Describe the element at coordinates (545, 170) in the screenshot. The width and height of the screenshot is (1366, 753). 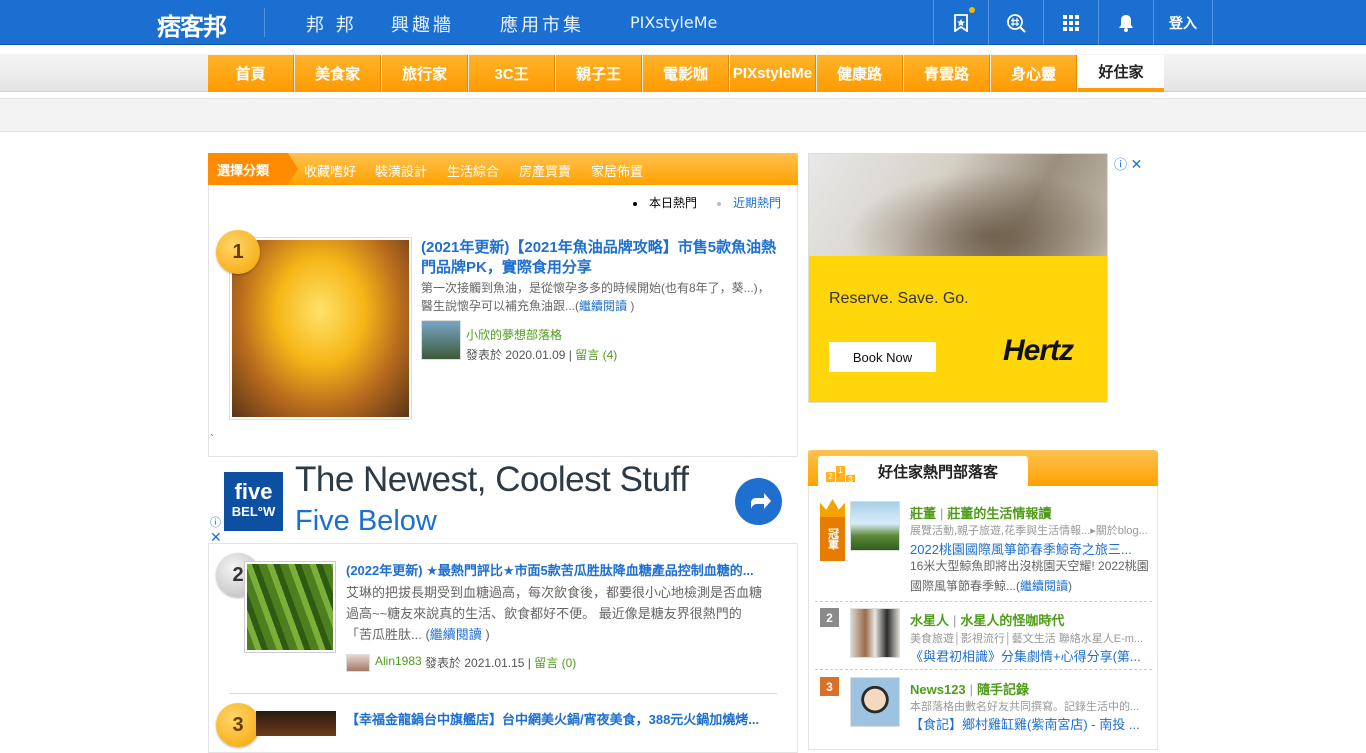
I see `filter-real-estate: 房產買賣` at that location.